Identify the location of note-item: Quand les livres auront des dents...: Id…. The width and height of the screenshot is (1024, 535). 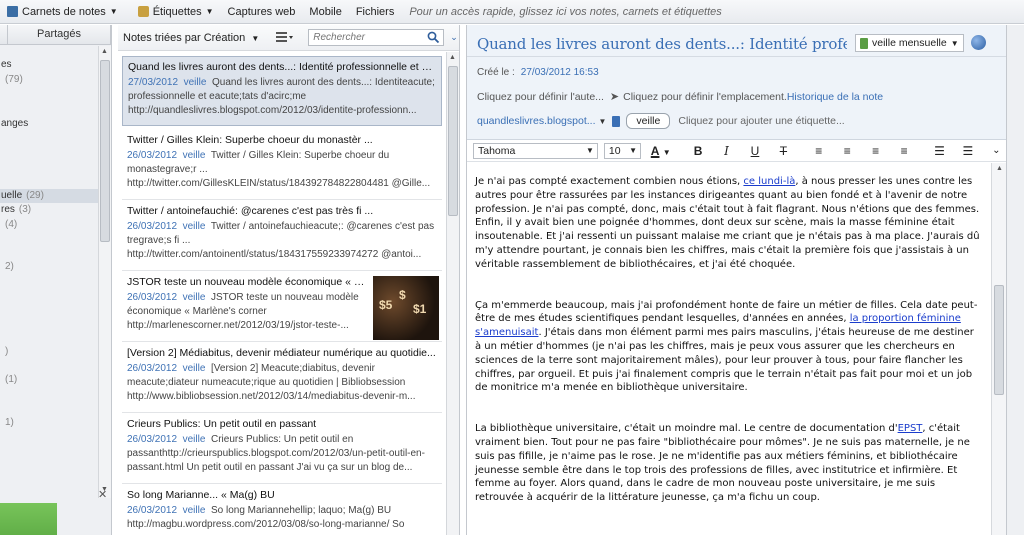
(282, 91).